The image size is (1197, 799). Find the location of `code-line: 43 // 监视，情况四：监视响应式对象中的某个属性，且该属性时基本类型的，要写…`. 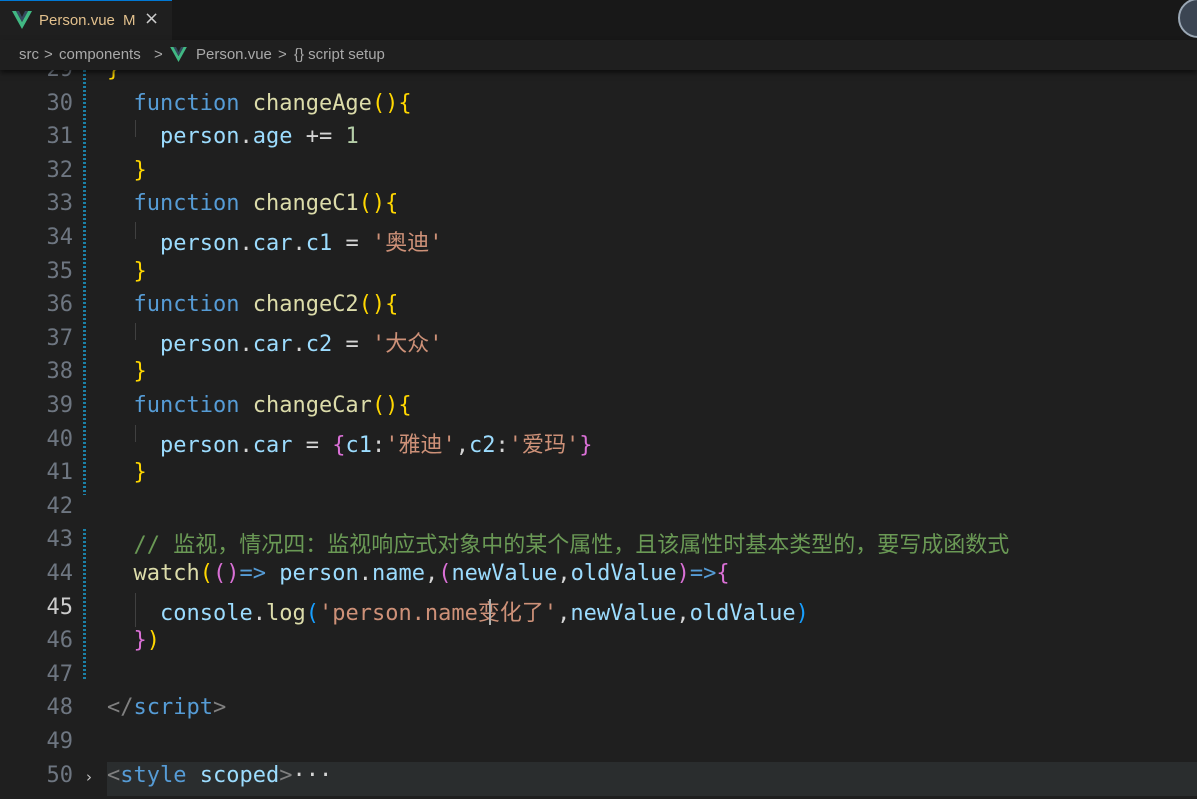

code-line: 43 // 监视，情况四：监视响应式对象中的某个属性，且该属性时基本类型的，要写… is located at coordinates (598, 541).